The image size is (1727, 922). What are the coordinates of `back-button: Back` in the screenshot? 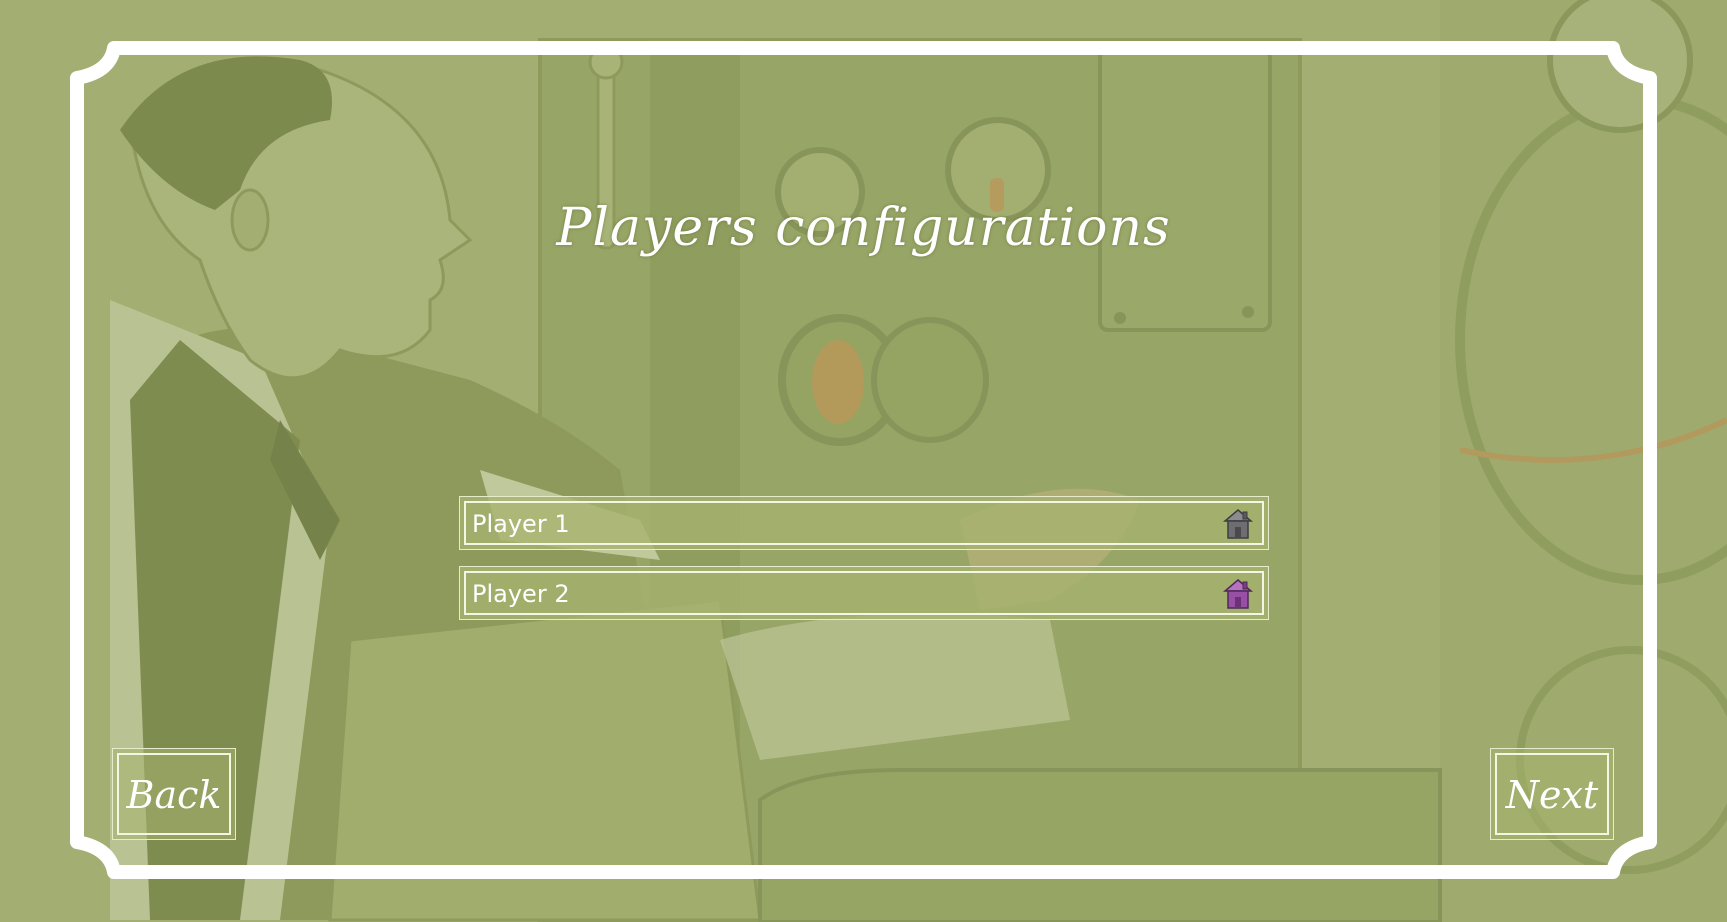 It's located at (174, 794).